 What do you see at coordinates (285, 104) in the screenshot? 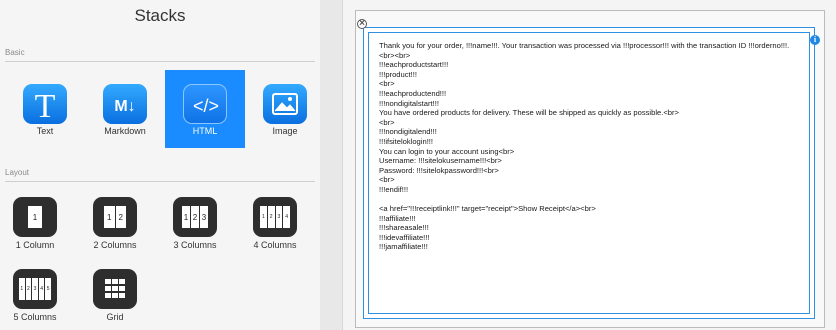
I see `image-icon` at bounding box center [285, 104].